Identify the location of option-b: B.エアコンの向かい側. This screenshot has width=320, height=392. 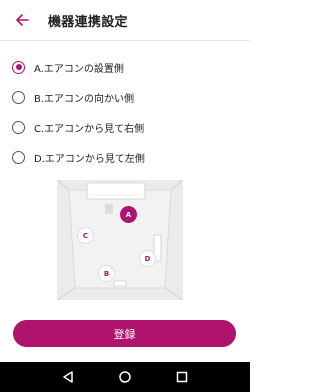
(125, 97).